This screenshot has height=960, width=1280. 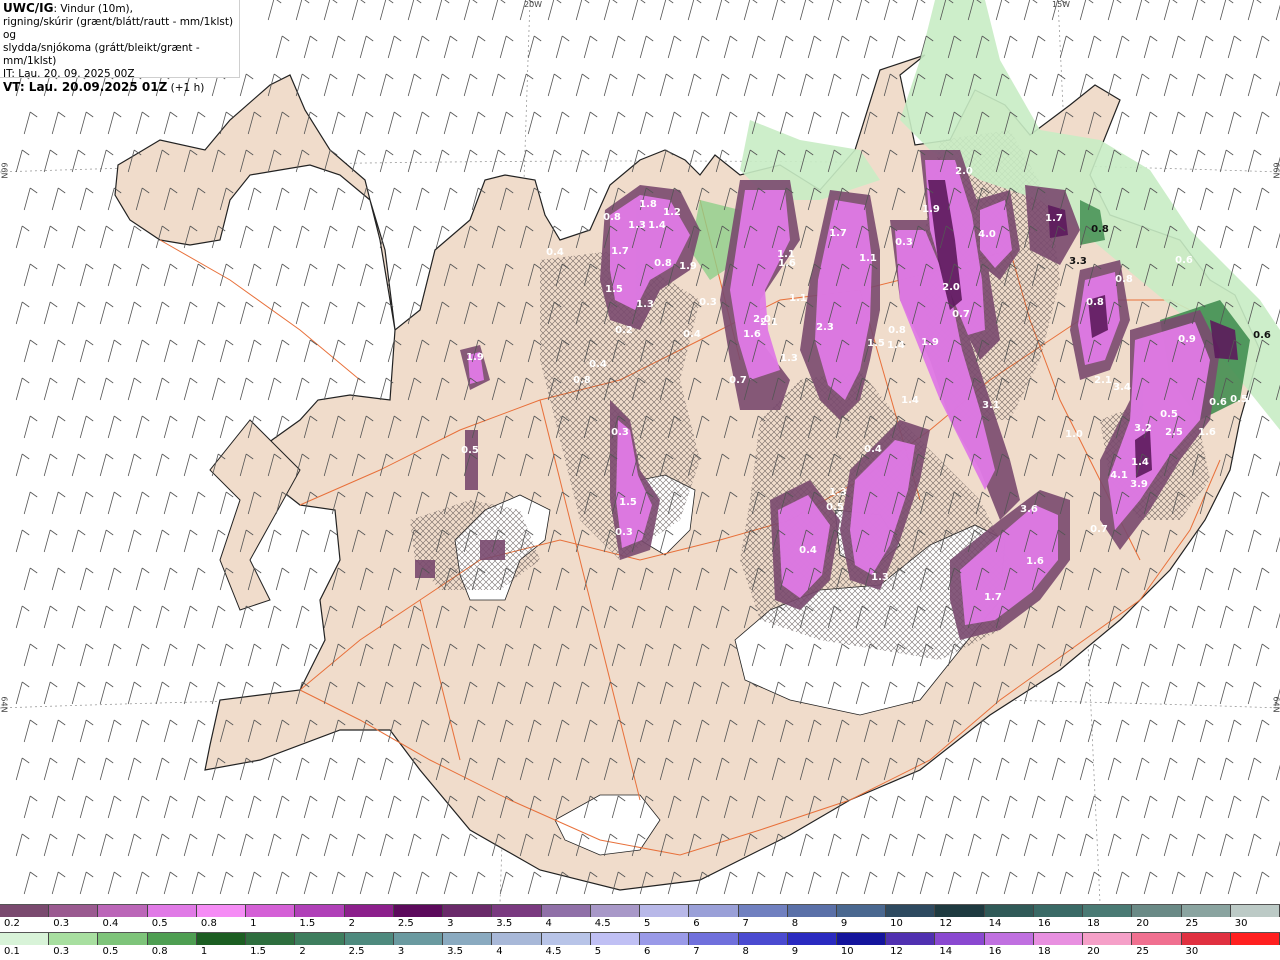 I want to click on precip-value: 1.1, so click(x=868, y=258).